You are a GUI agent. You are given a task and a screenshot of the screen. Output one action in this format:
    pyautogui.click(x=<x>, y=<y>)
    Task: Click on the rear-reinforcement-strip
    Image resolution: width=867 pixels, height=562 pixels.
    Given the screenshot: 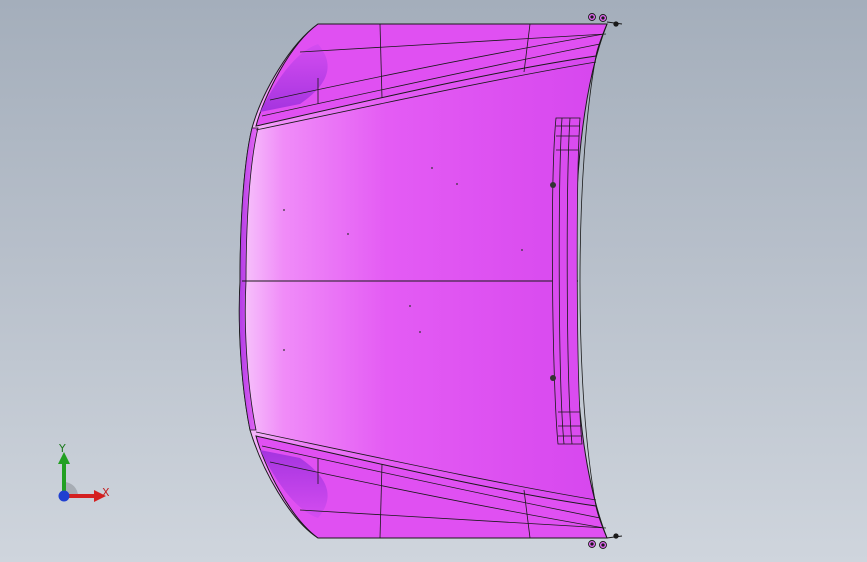 What is the action you would take?
    pyautogui.click(x=567, y=281)
    